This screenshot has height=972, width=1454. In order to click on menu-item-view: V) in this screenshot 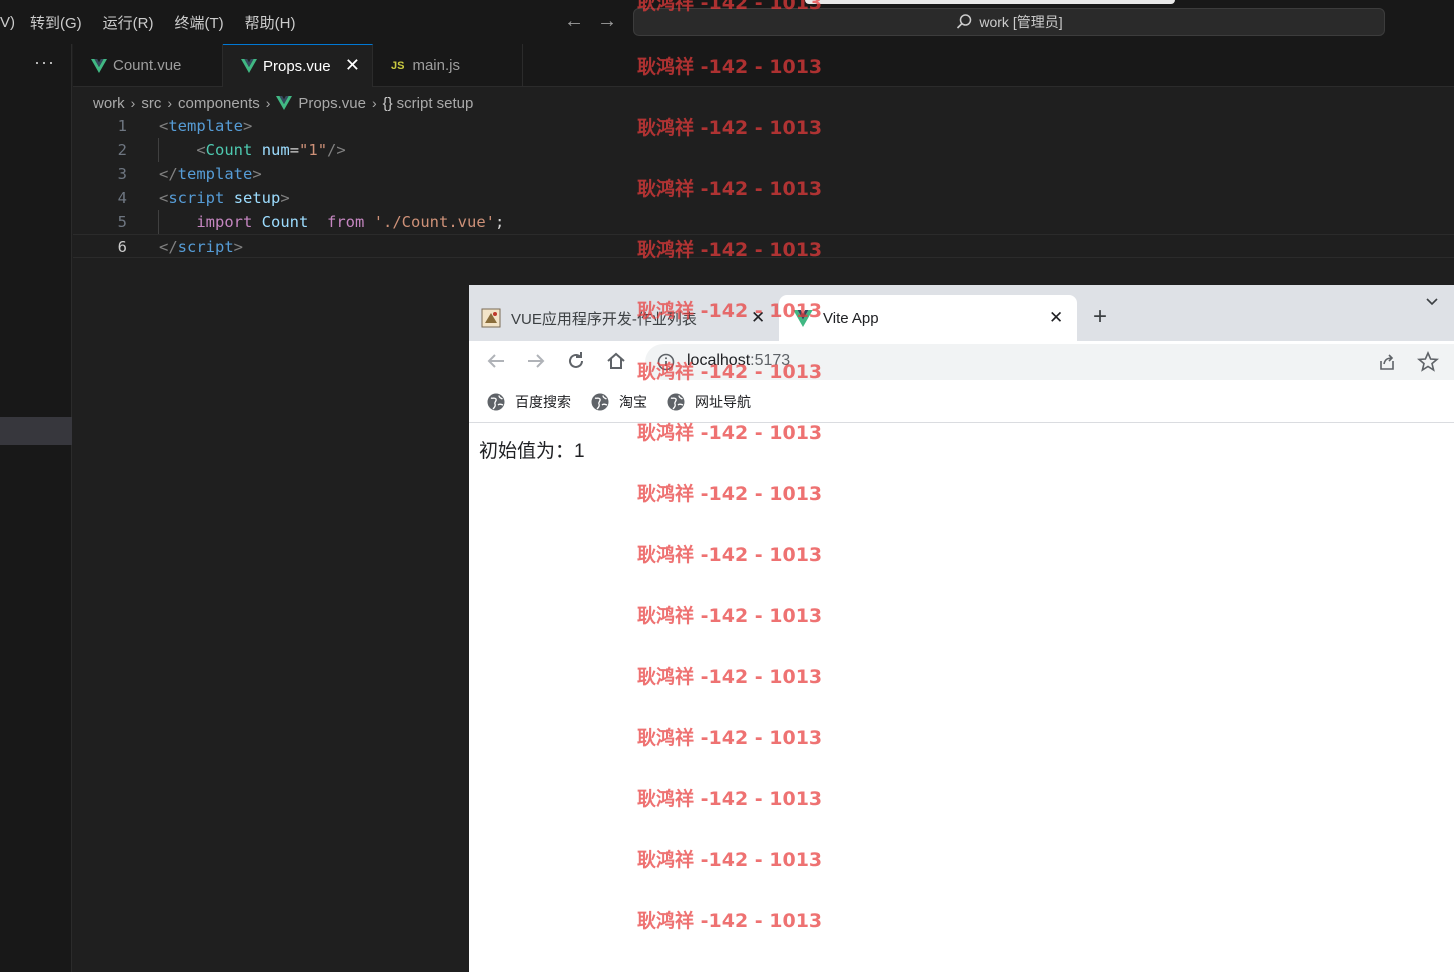, I will do `click(7, 22)`.